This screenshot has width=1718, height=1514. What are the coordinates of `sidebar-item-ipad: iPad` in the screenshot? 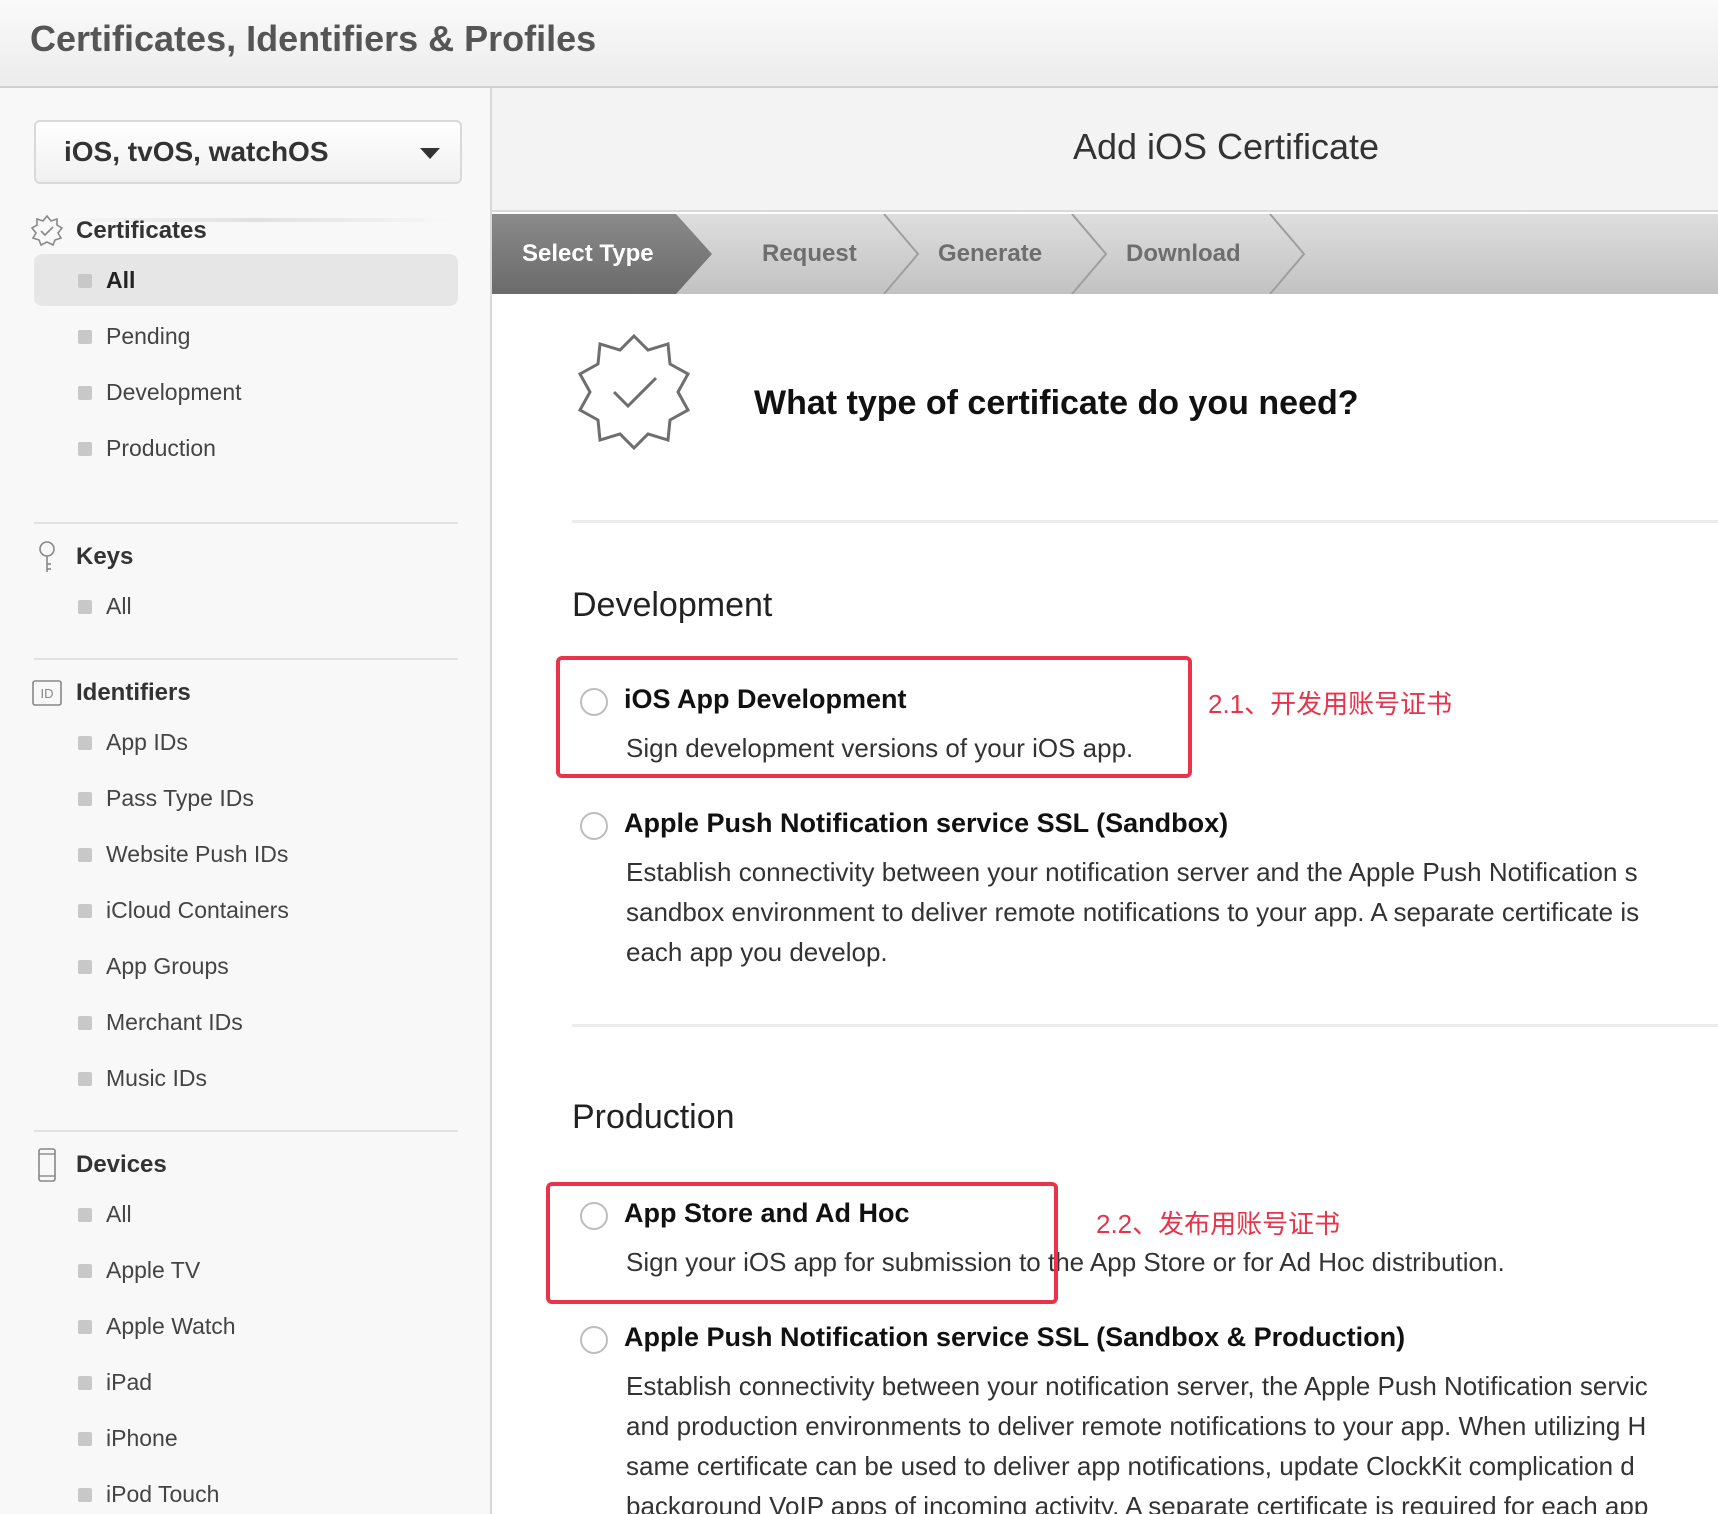 It's located at (246, 1382).